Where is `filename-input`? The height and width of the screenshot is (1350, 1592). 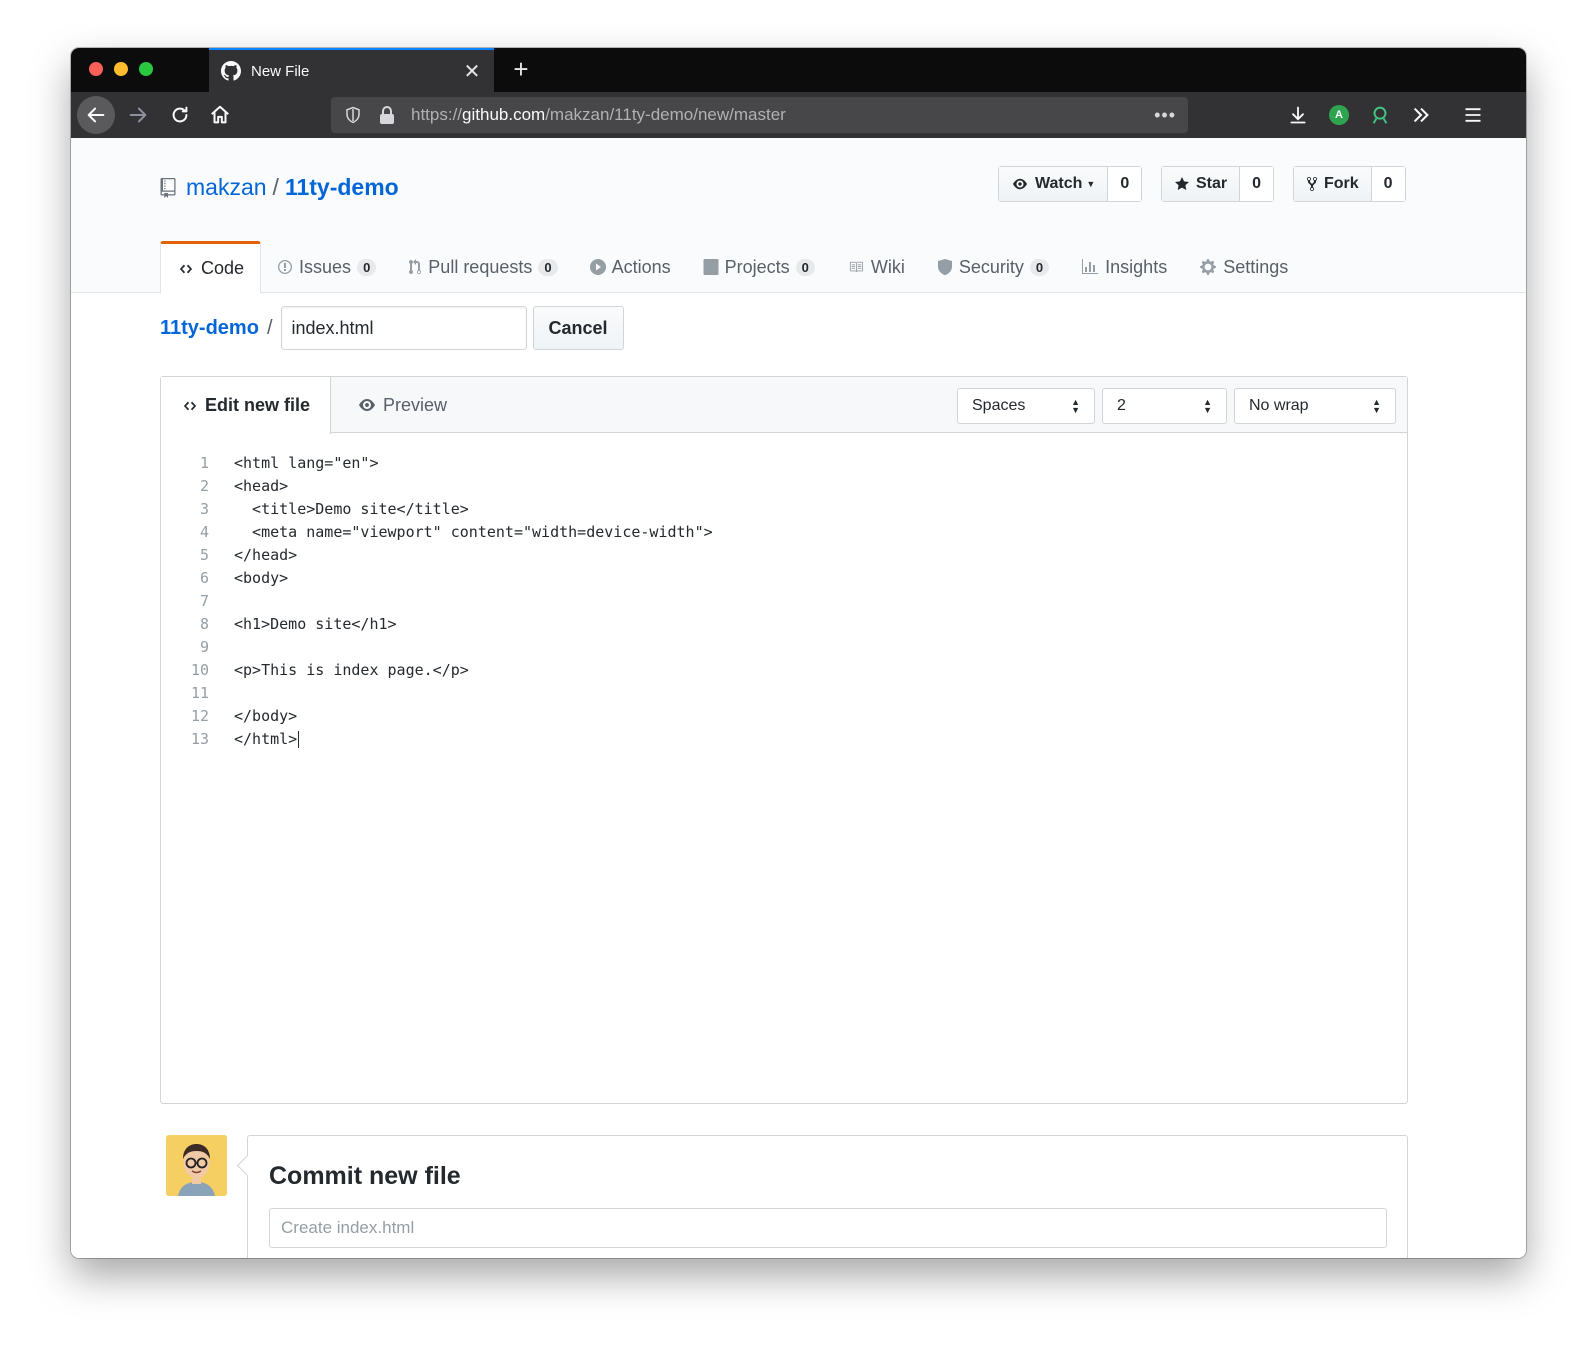
filename-input is located at coordinates (403, 328).